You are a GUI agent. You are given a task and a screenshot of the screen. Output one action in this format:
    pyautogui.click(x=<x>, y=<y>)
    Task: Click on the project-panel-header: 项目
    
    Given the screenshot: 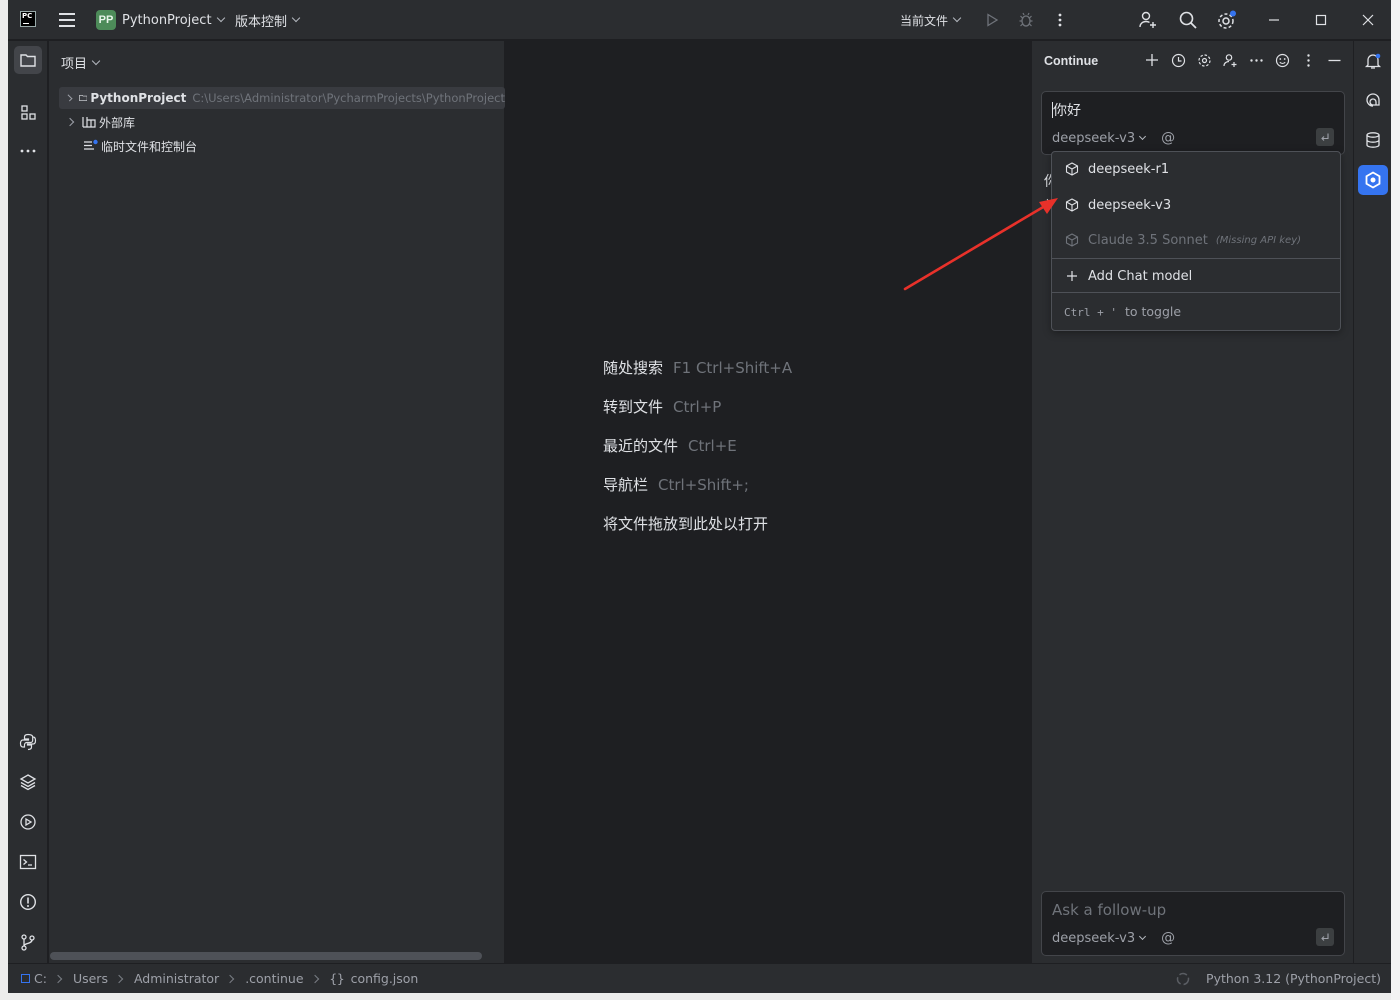 What is the action you would take?
    pyautogui.click(x=81, y=62)
    